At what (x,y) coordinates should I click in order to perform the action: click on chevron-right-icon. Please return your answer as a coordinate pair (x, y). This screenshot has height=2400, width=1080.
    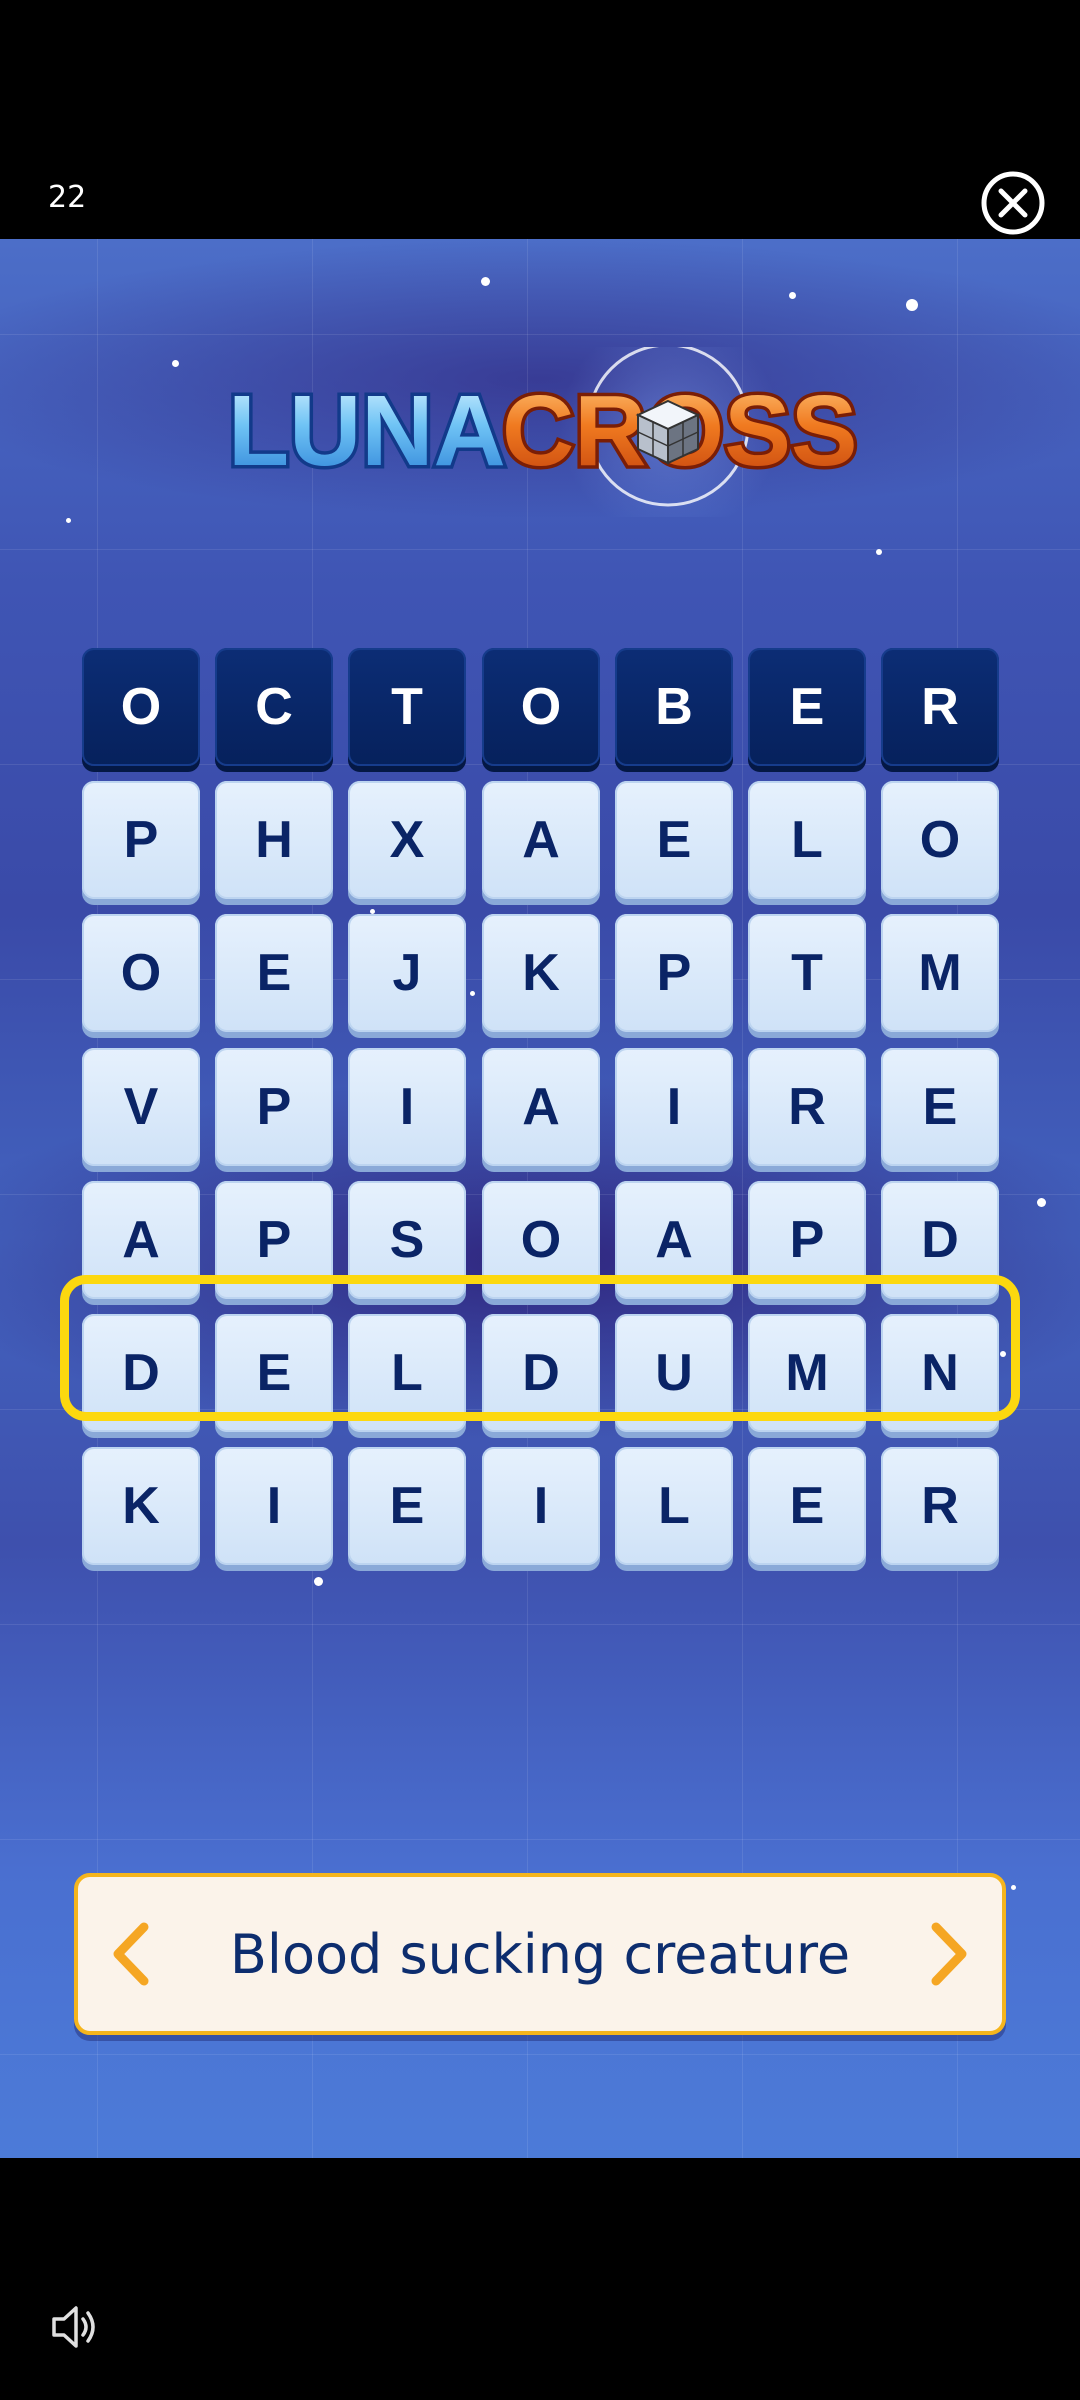
    Looking at the image, I should click on (949, 1954).